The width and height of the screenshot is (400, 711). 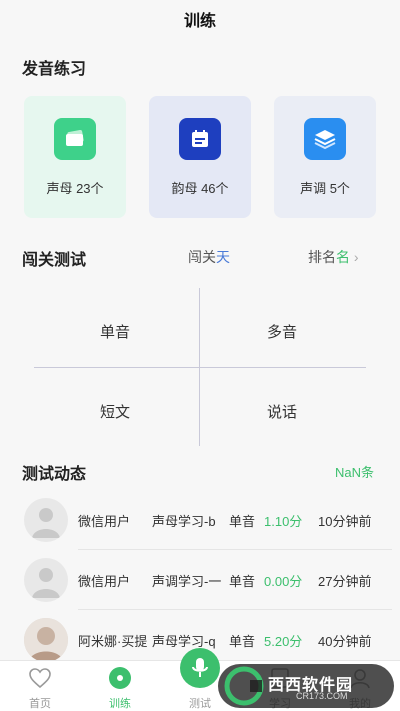 I want to click on page-title: 训练, so click(x=199, y=21).